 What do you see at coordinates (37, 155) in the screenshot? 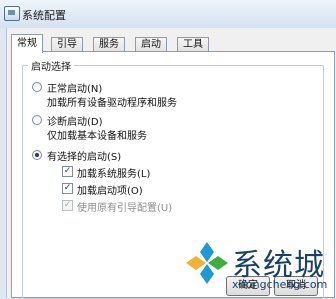
I see `selective-startup-radio` at bounding box center [37, 155].